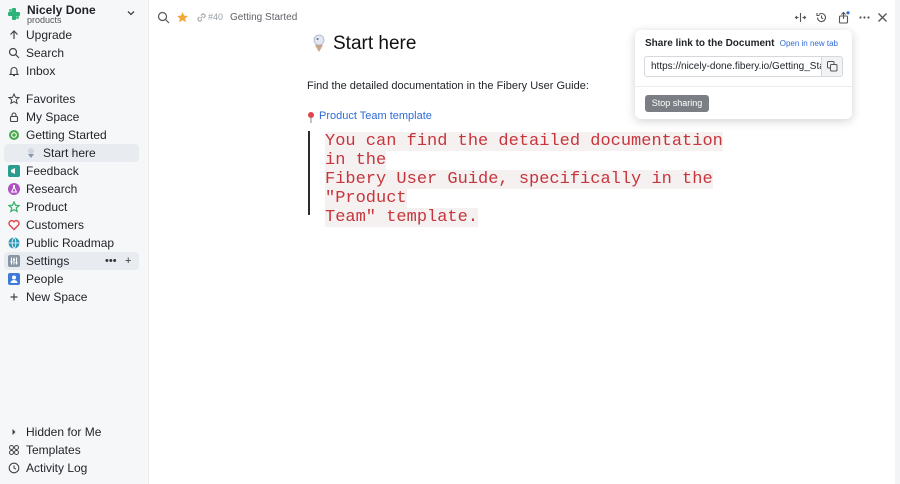 The image size is (900, 484). What do you see at coordinates (14, 117) in the screenshot?
I see `lock-icon` at bounding box center [14, 117].